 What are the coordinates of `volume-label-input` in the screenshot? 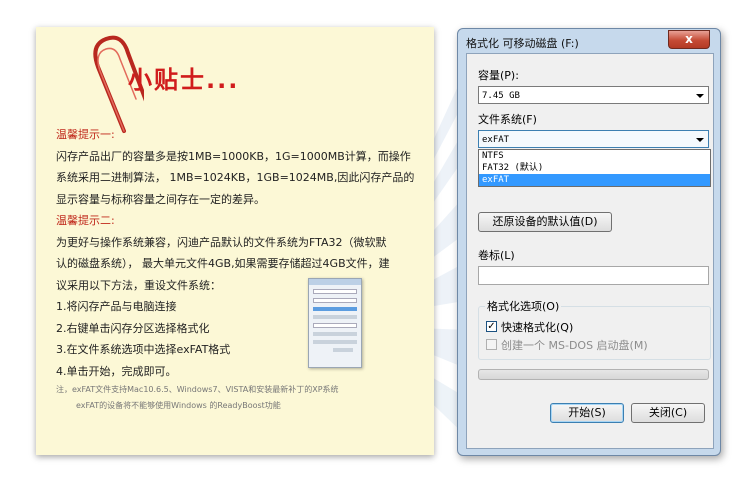 It's located at (593, 275).